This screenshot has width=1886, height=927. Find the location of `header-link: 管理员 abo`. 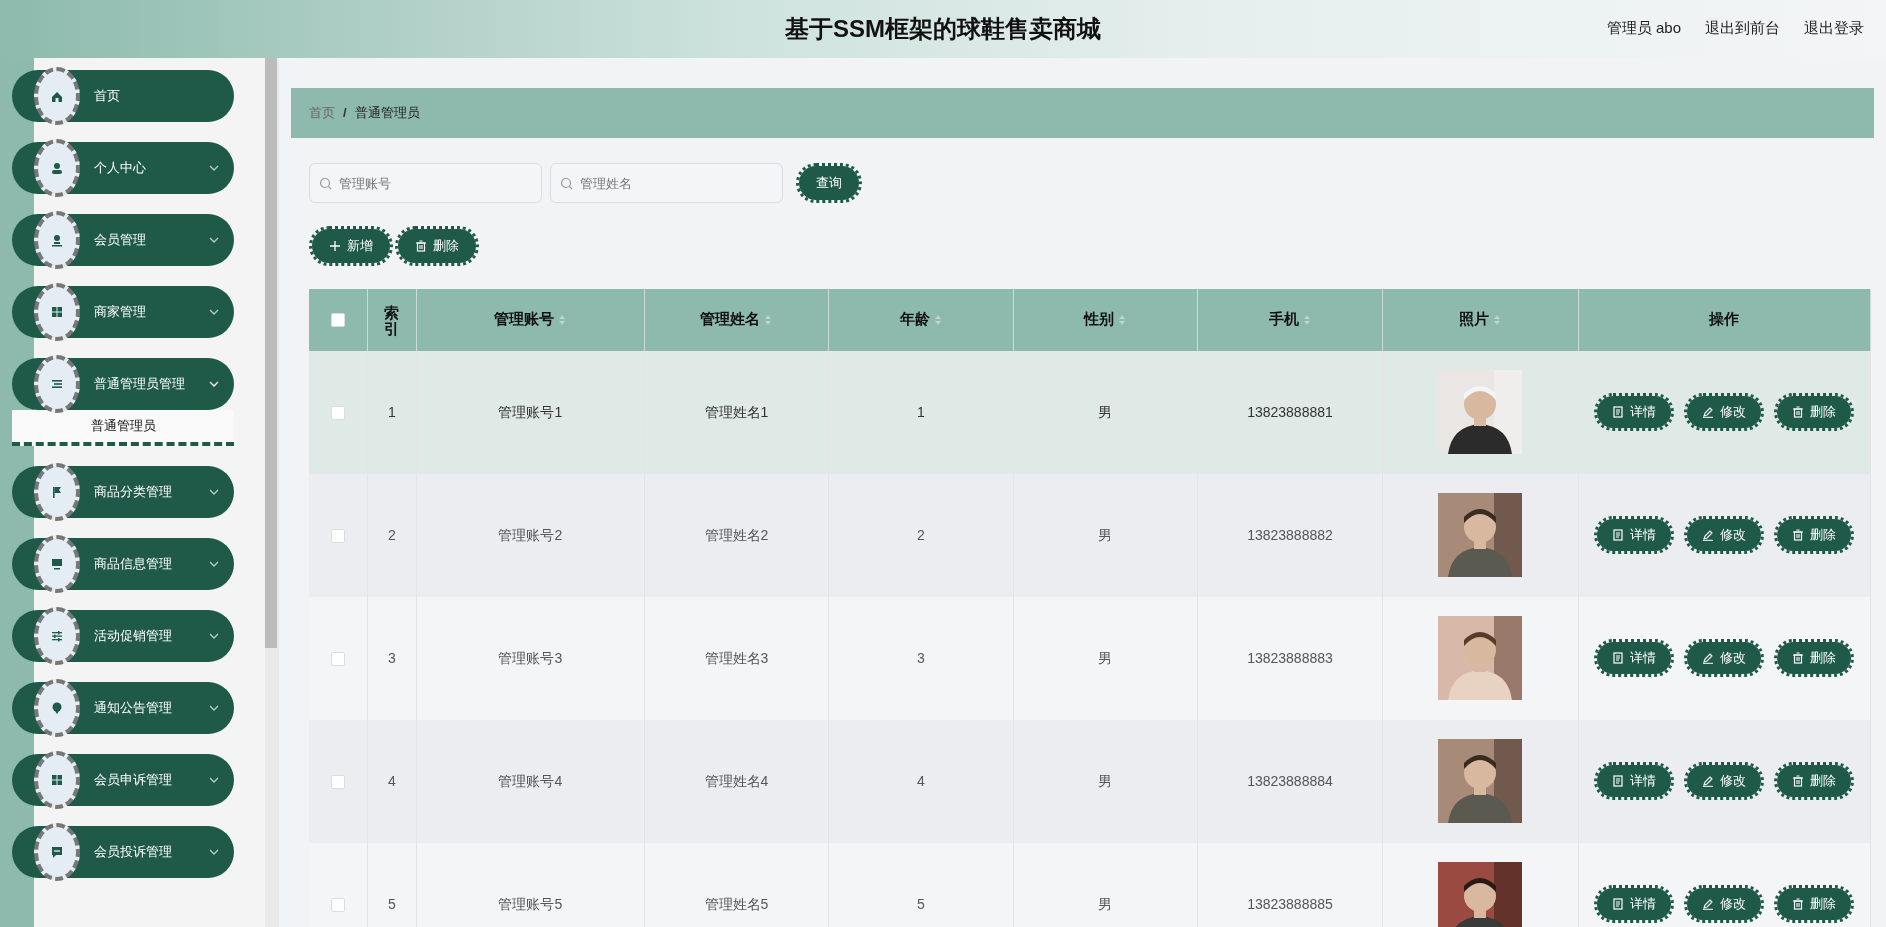

header-link: 管理员 abo is located at coordinates (1643, 28).